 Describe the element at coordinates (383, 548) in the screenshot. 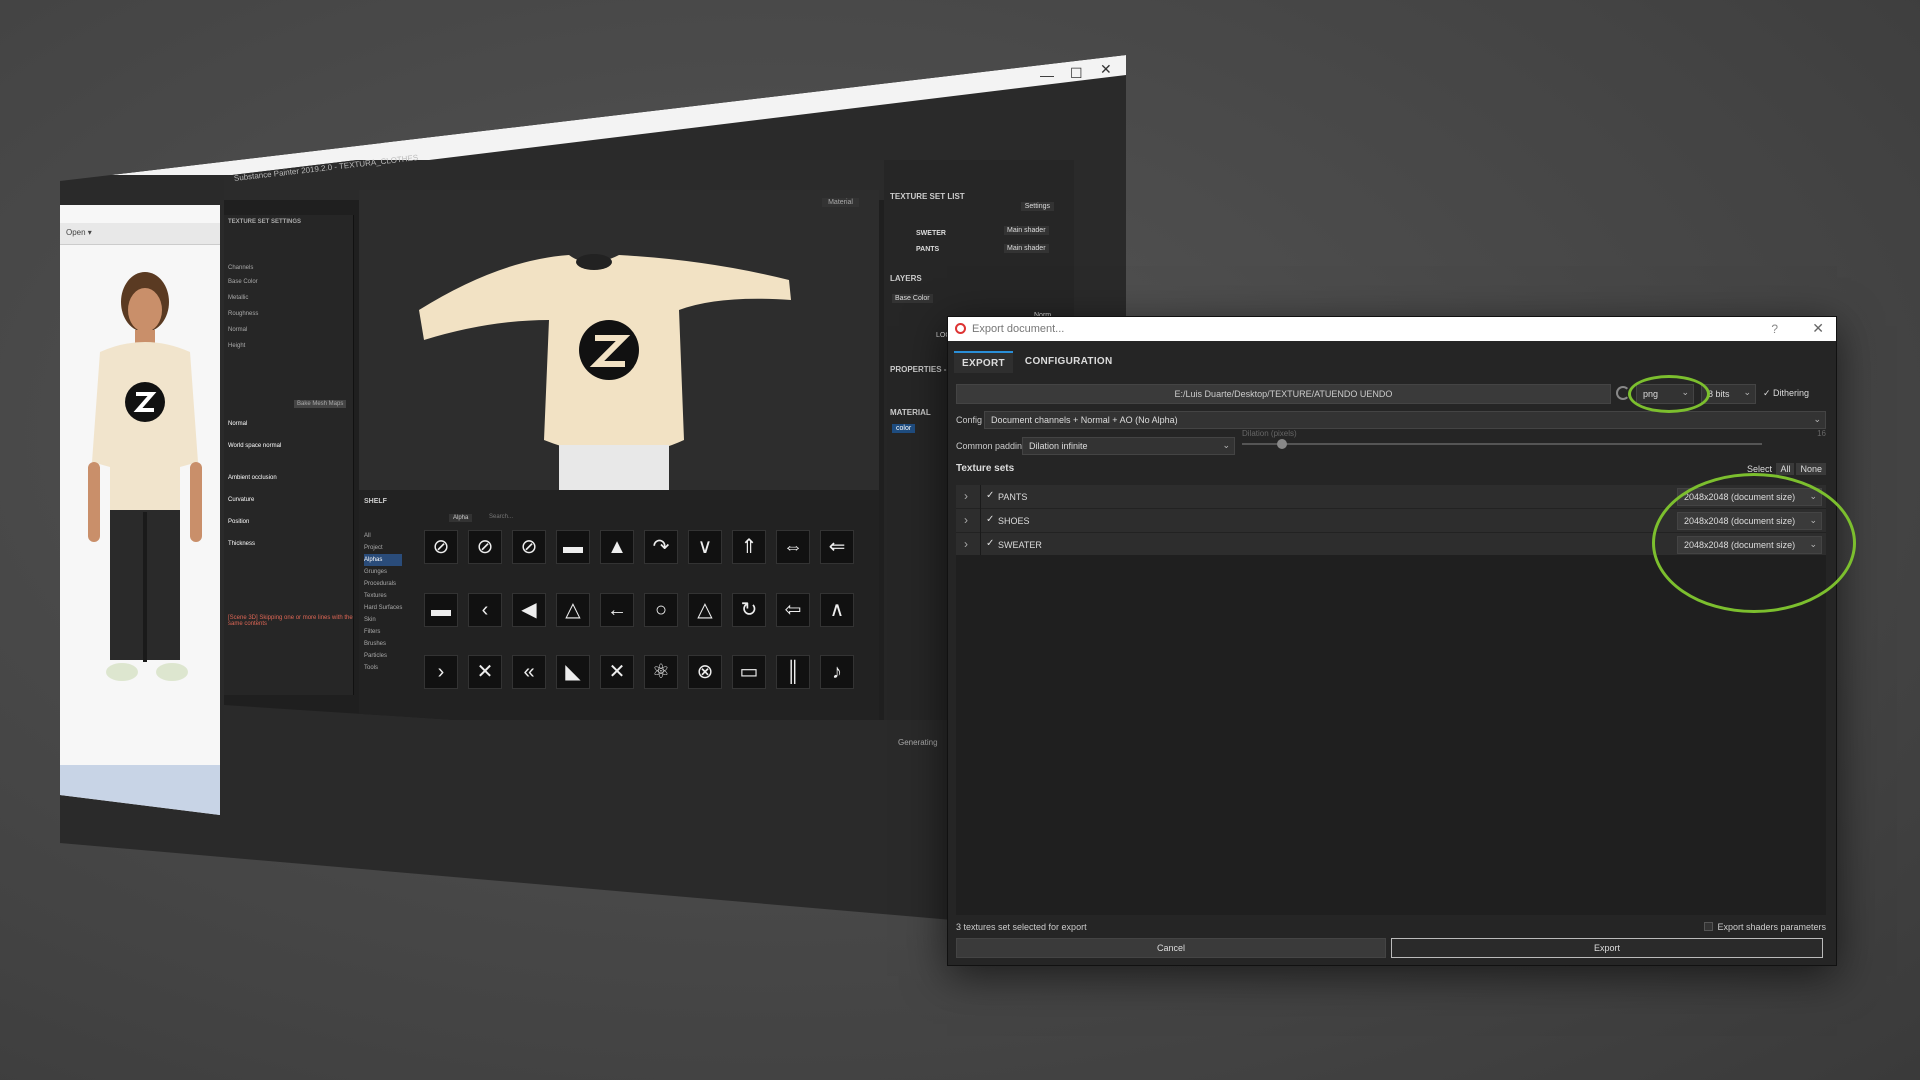

I see `shelf-category: Project` at that location.